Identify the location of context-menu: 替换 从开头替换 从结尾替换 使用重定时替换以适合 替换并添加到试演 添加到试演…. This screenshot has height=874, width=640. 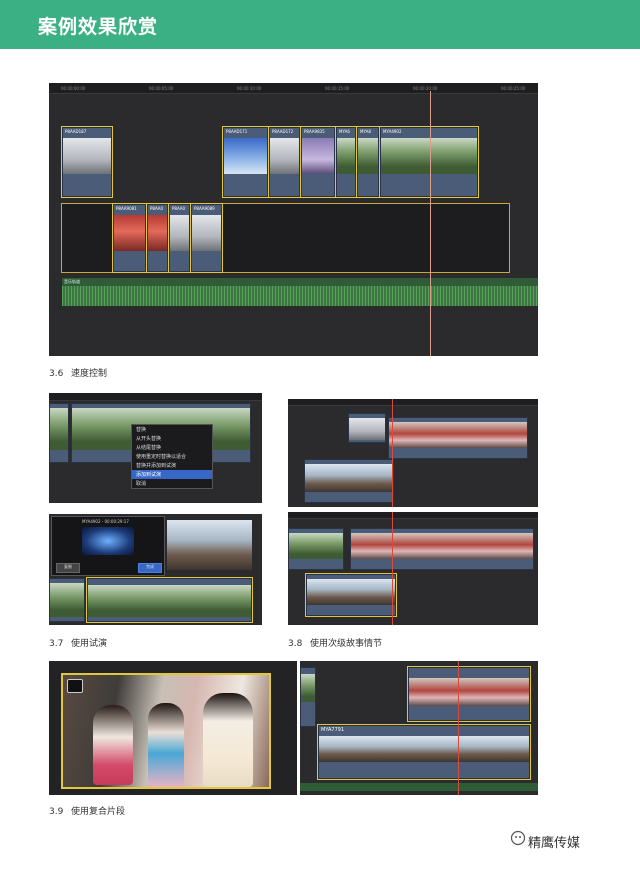
(172, 456).